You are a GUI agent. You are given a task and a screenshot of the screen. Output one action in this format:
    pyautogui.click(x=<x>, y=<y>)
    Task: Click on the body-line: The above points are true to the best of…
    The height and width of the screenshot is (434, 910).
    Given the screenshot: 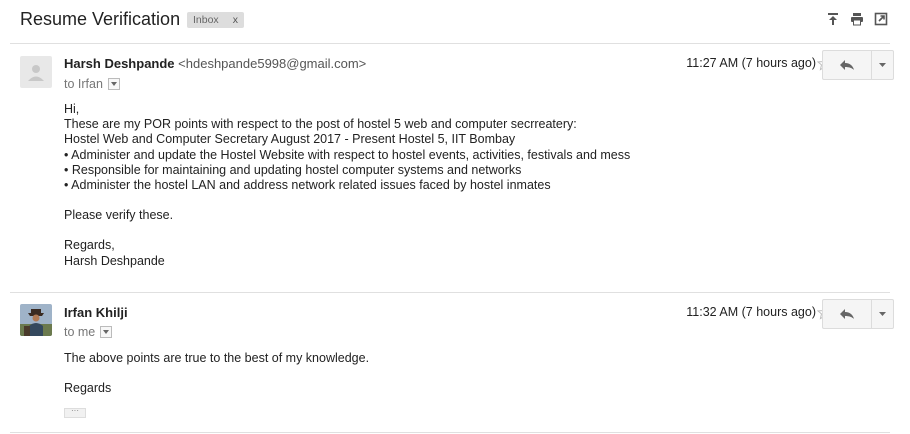 What is the action you would take?
    pyautogui.click(x=217, y=358)
    